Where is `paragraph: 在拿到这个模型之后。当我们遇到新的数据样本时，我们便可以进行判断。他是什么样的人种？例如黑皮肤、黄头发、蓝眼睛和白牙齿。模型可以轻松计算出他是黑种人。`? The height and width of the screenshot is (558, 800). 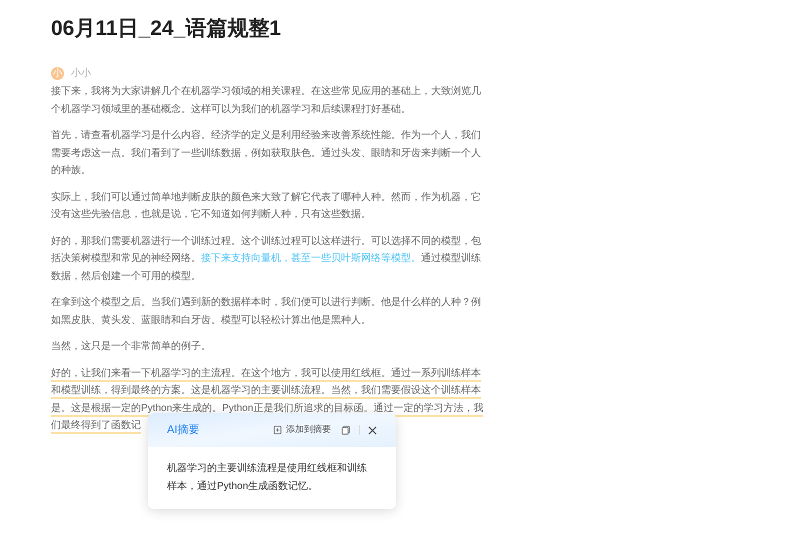
paragraph: 在拿到这个模型之后。当我们遇到新的数据样本时，我们便可以进行判断。他是什么样的人种？例如黑皮肤、黄头发、蓝眼睛和白牙齿。模型可以轻松计算出他是黑种人。 is located at coordinates (266, 312).